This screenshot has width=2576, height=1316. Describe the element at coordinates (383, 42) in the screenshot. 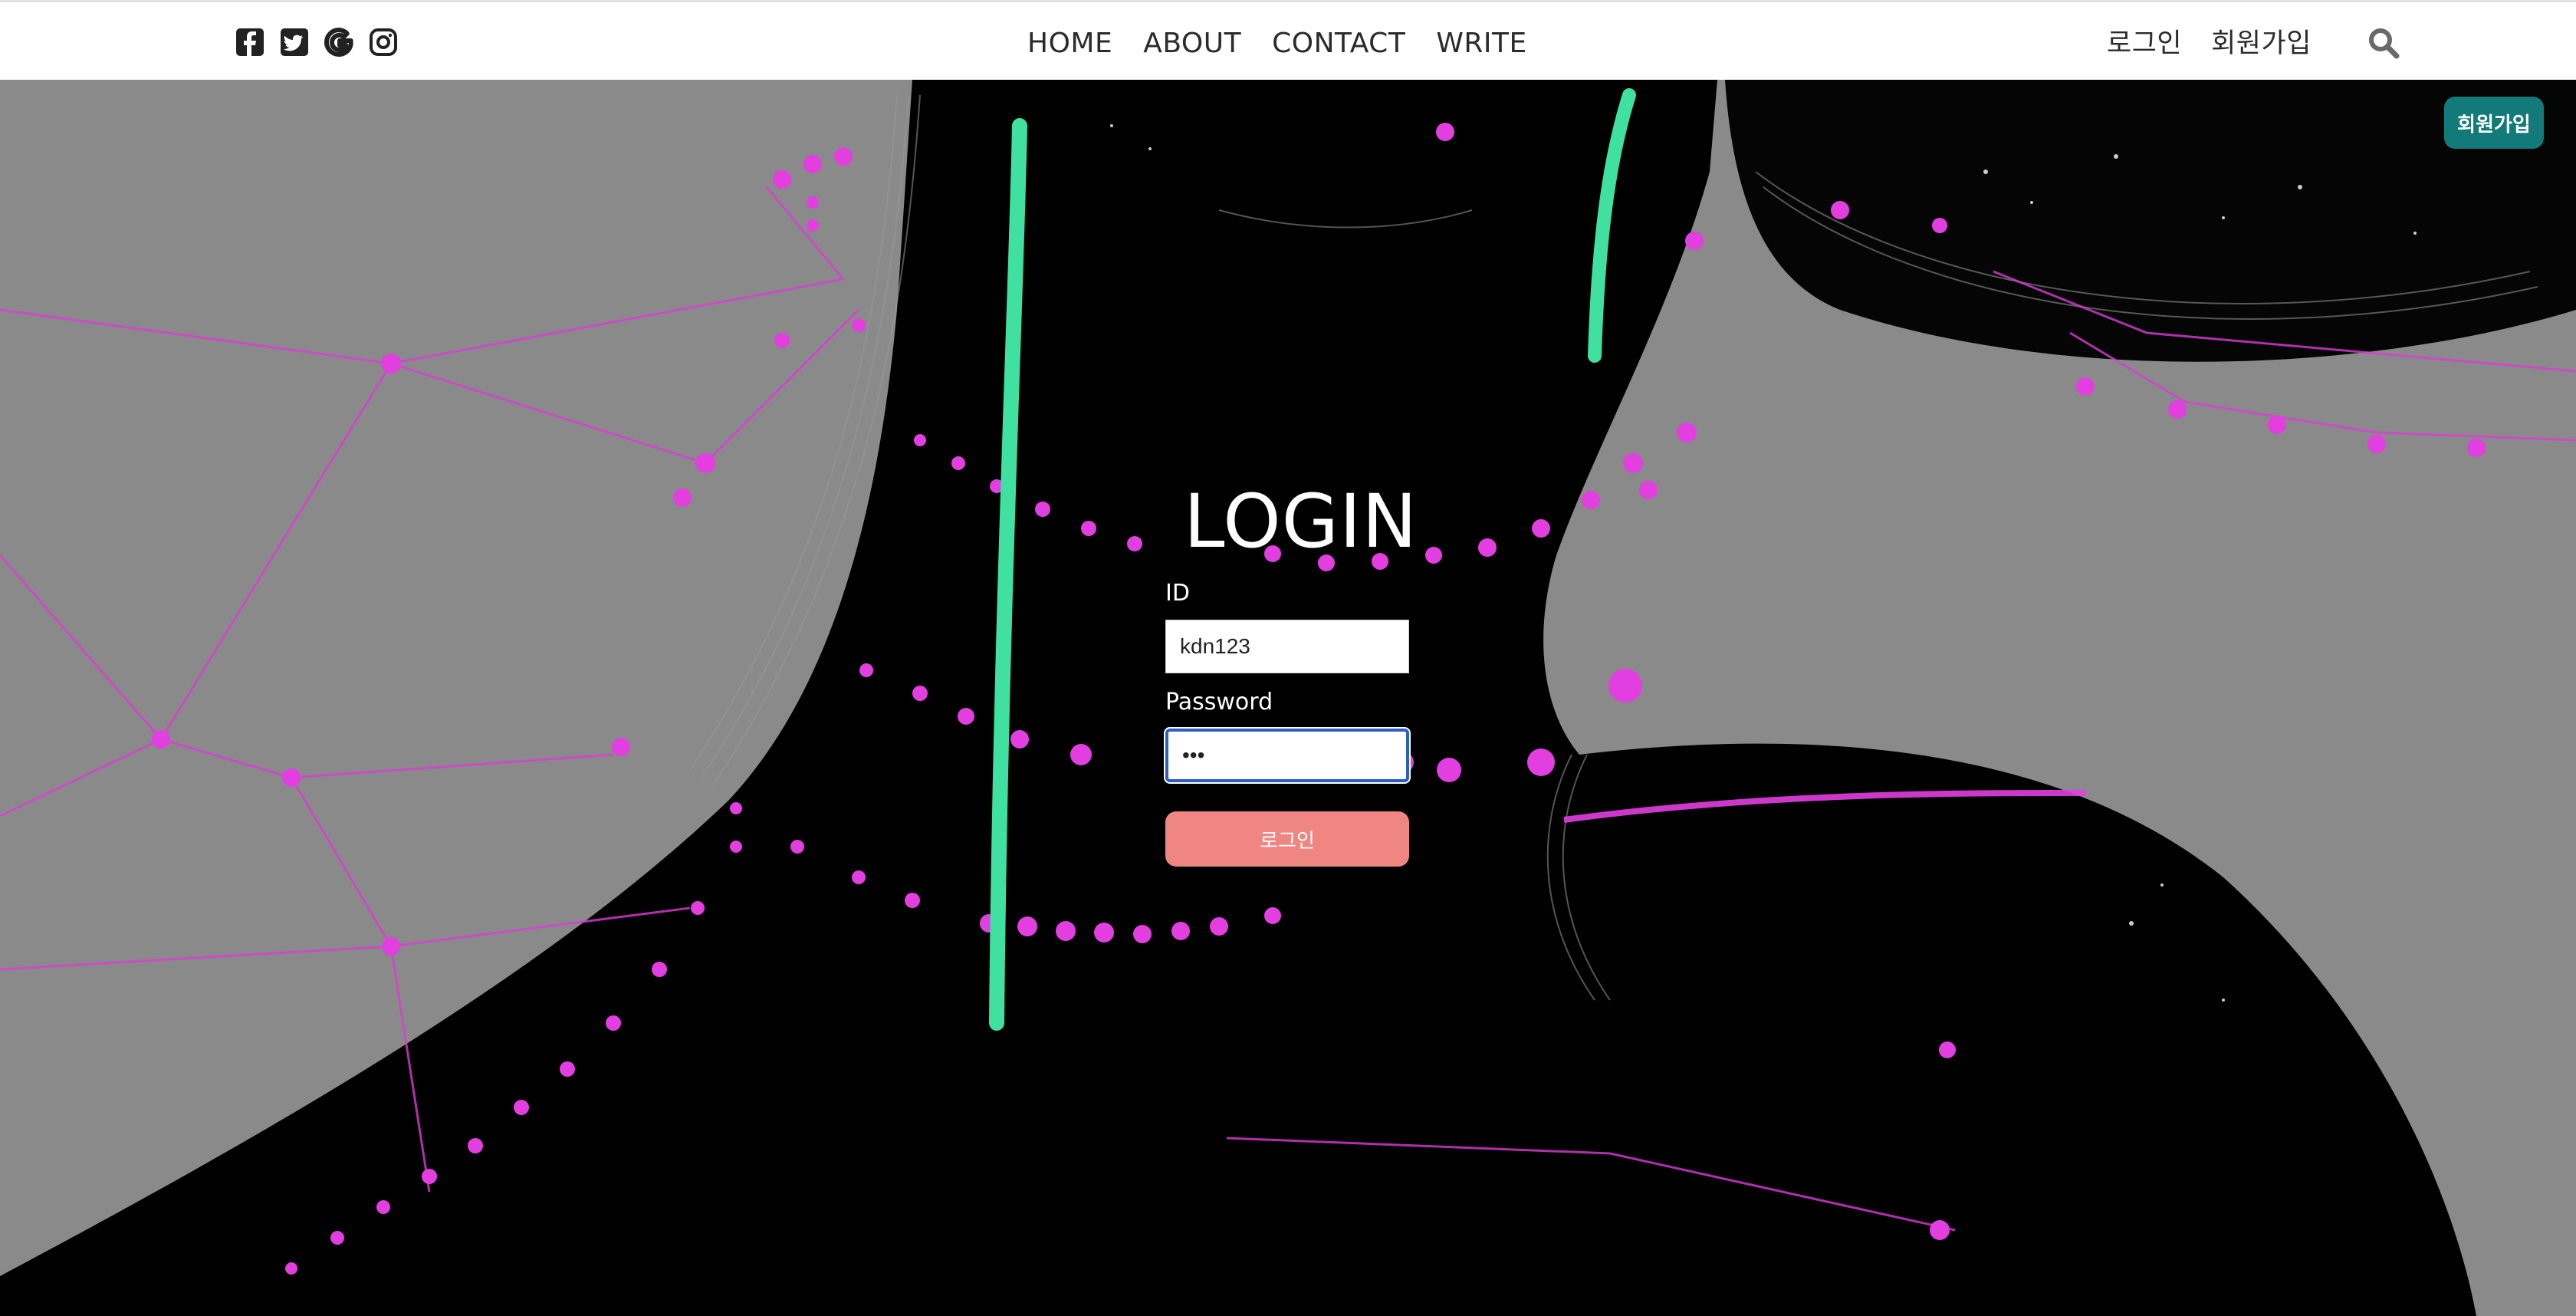

I see `instagram-icon` at that location.